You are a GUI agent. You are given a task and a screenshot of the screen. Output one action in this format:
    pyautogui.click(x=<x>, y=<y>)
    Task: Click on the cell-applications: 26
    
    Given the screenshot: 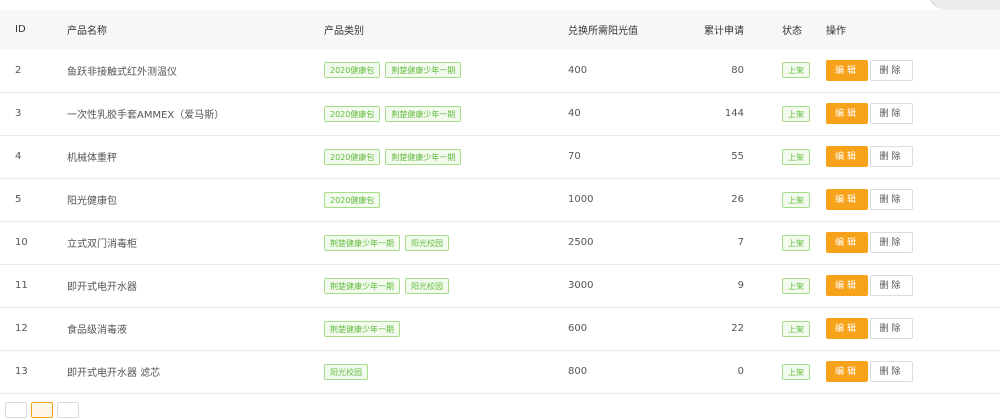 What is the action you would take?
    pyautogui.click(x=737, y=199)
    